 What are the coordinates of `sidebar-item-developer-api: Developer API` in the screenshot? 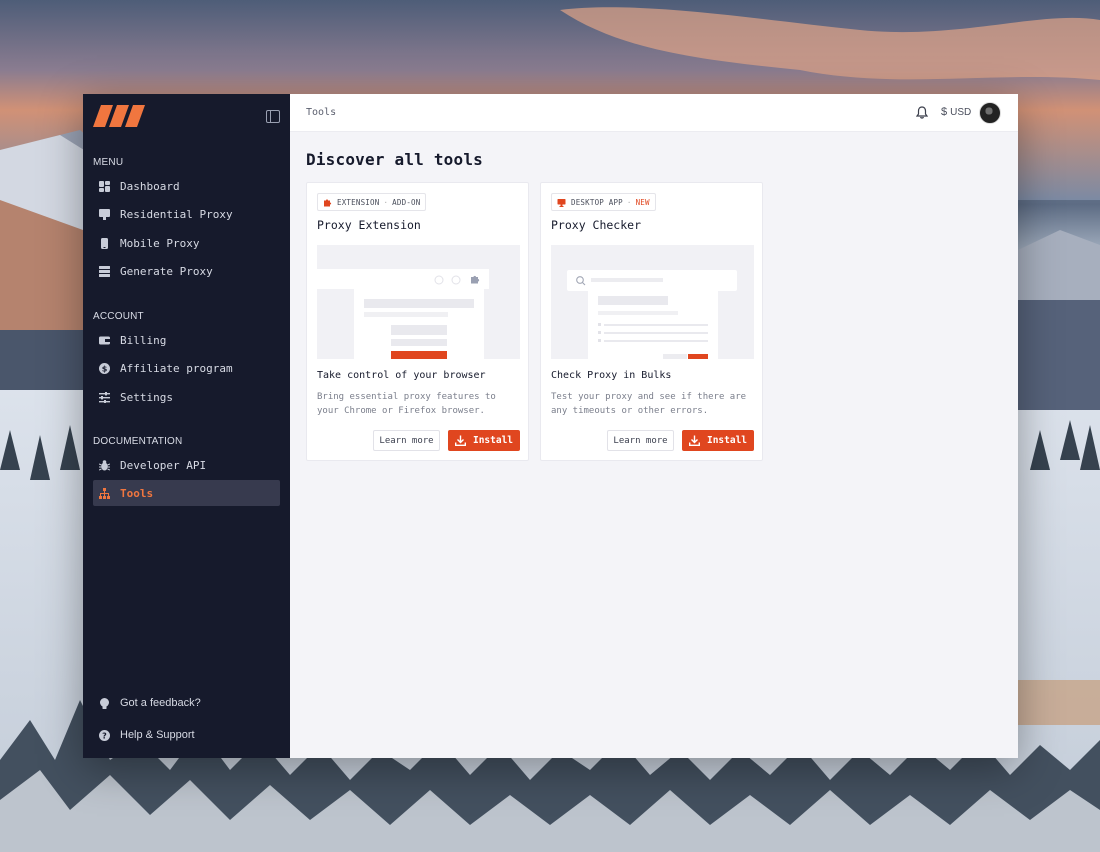 It's located at (186, 465).